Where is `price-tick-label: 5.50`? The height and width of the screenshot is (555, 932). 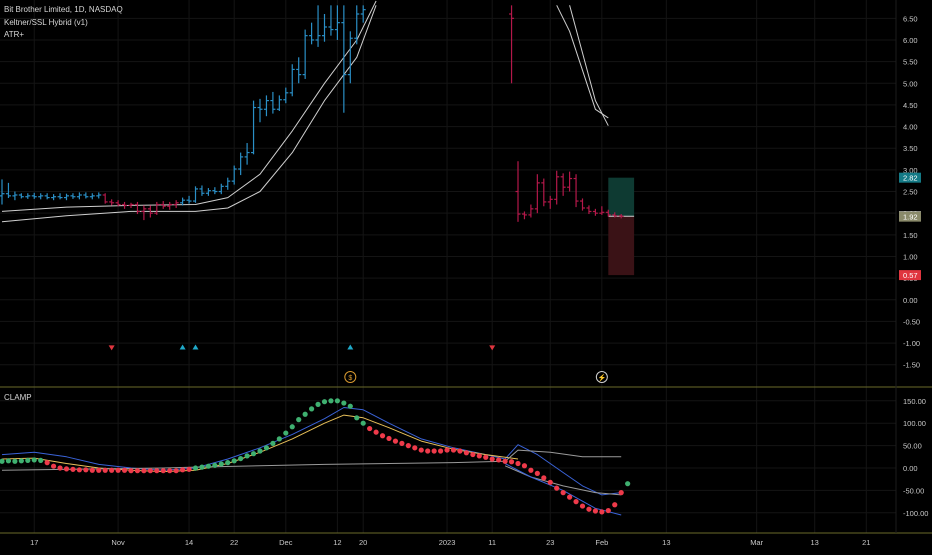
price-tick-label: 5.50 is located at coordinates (910, 62).